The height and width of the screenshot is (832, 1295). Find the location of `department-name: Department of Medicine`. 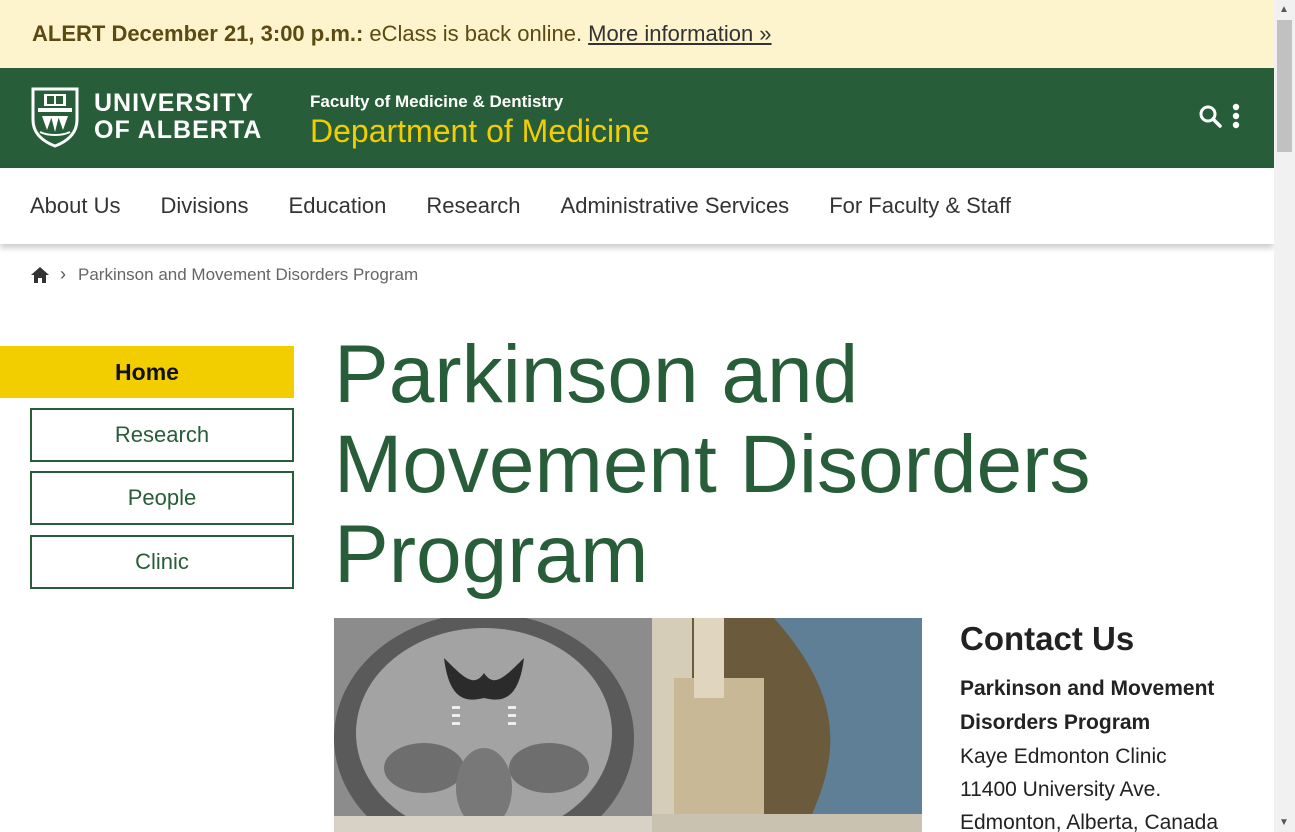

department-name: Department of Medicine is located at coordinates (480, 131).